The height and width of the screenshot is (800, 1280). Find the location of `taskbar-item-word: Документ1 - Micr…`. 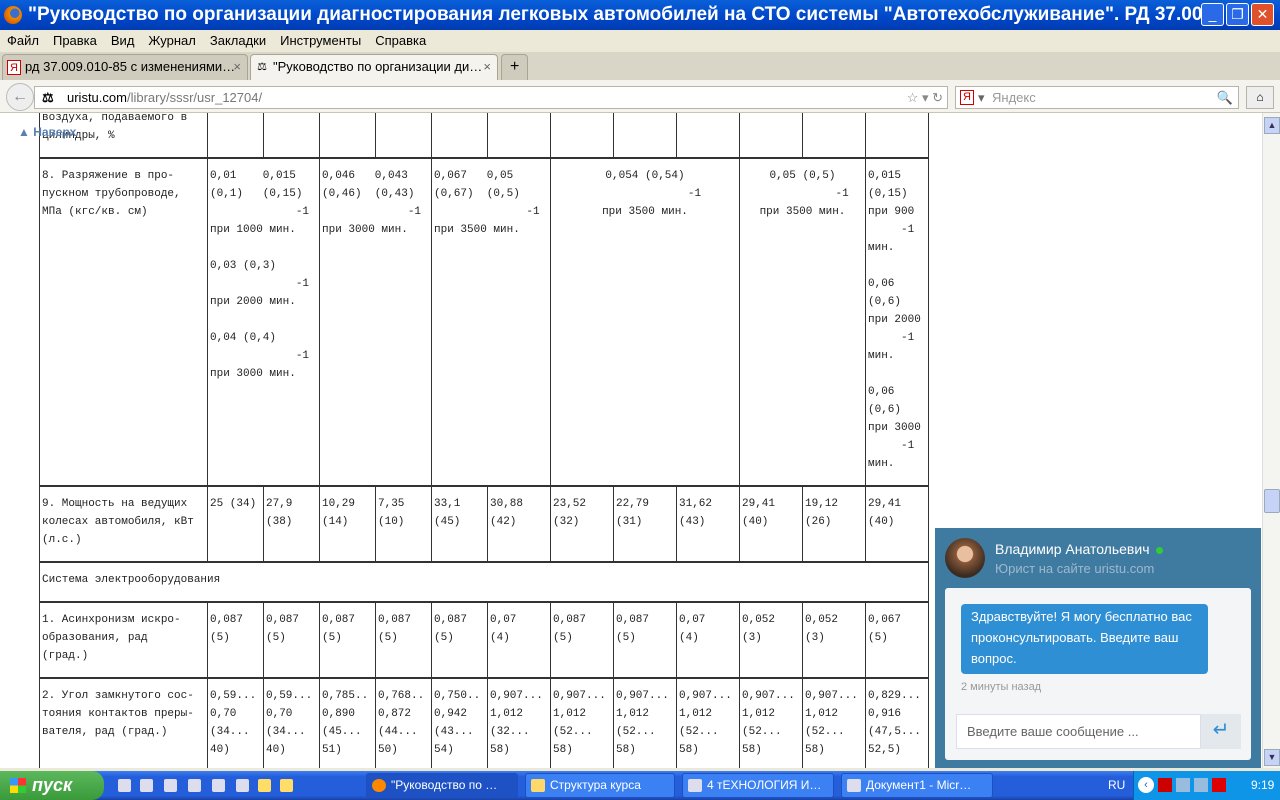

taskbar-item-word: Документ1 - Micr… is located at coordinates (917, 785).